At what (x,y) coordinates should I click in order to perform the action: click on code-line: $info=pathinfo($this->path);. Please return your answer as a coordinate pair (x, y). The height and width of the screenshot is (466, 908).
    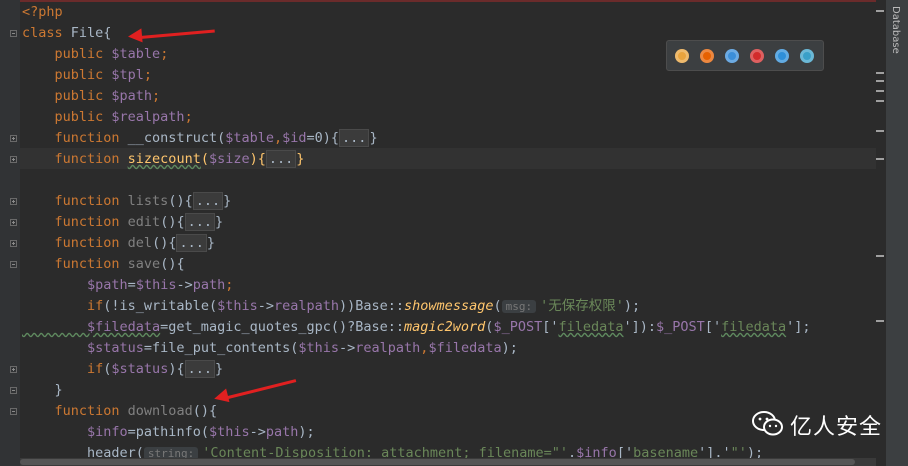
    Looking at the image, I should click on (168, 432).